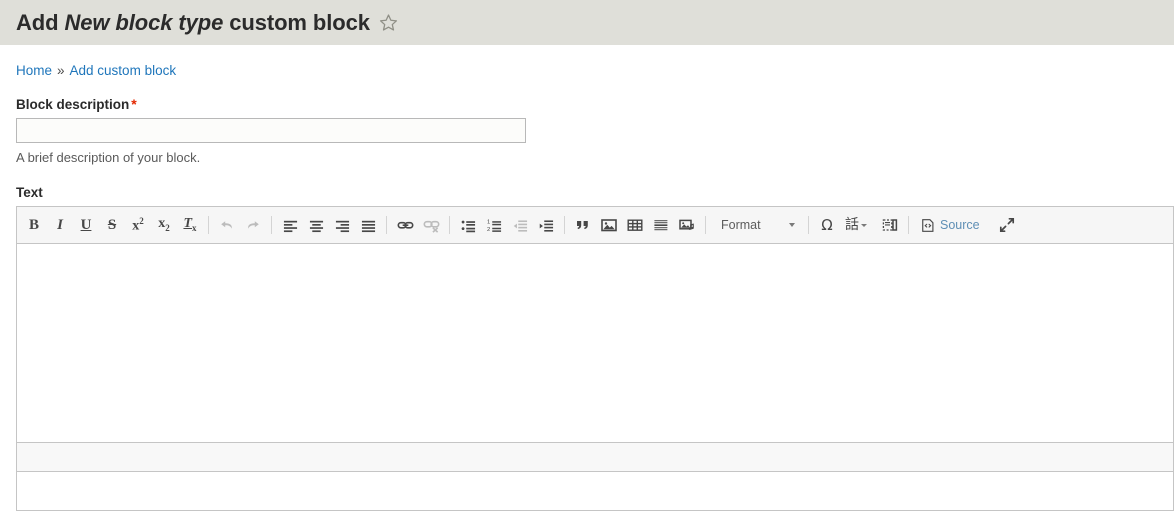 This screenshot has width=1174, height=515. What do you see at coordinates (827, 225) in the screenshot?
I see `special-character-icon: Ω` at bounding box center [827, 225].